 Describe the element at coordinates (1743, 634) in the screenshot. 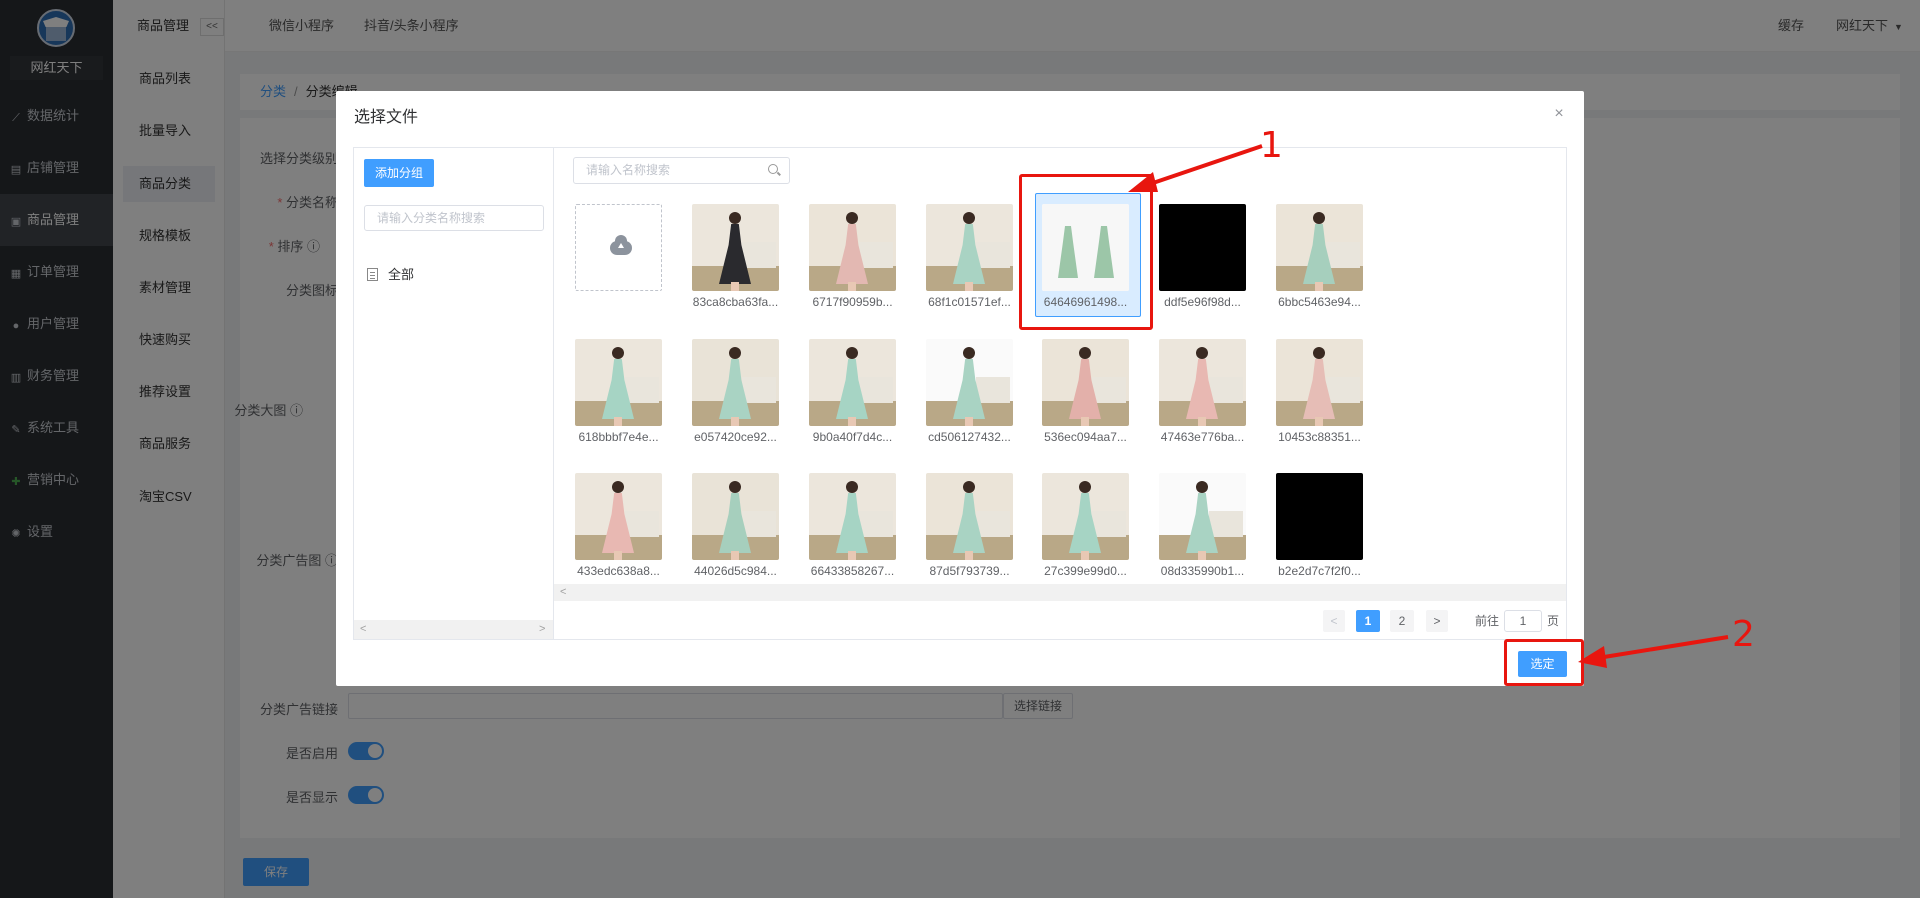

I see `annotation-number-2: 2` at that location.